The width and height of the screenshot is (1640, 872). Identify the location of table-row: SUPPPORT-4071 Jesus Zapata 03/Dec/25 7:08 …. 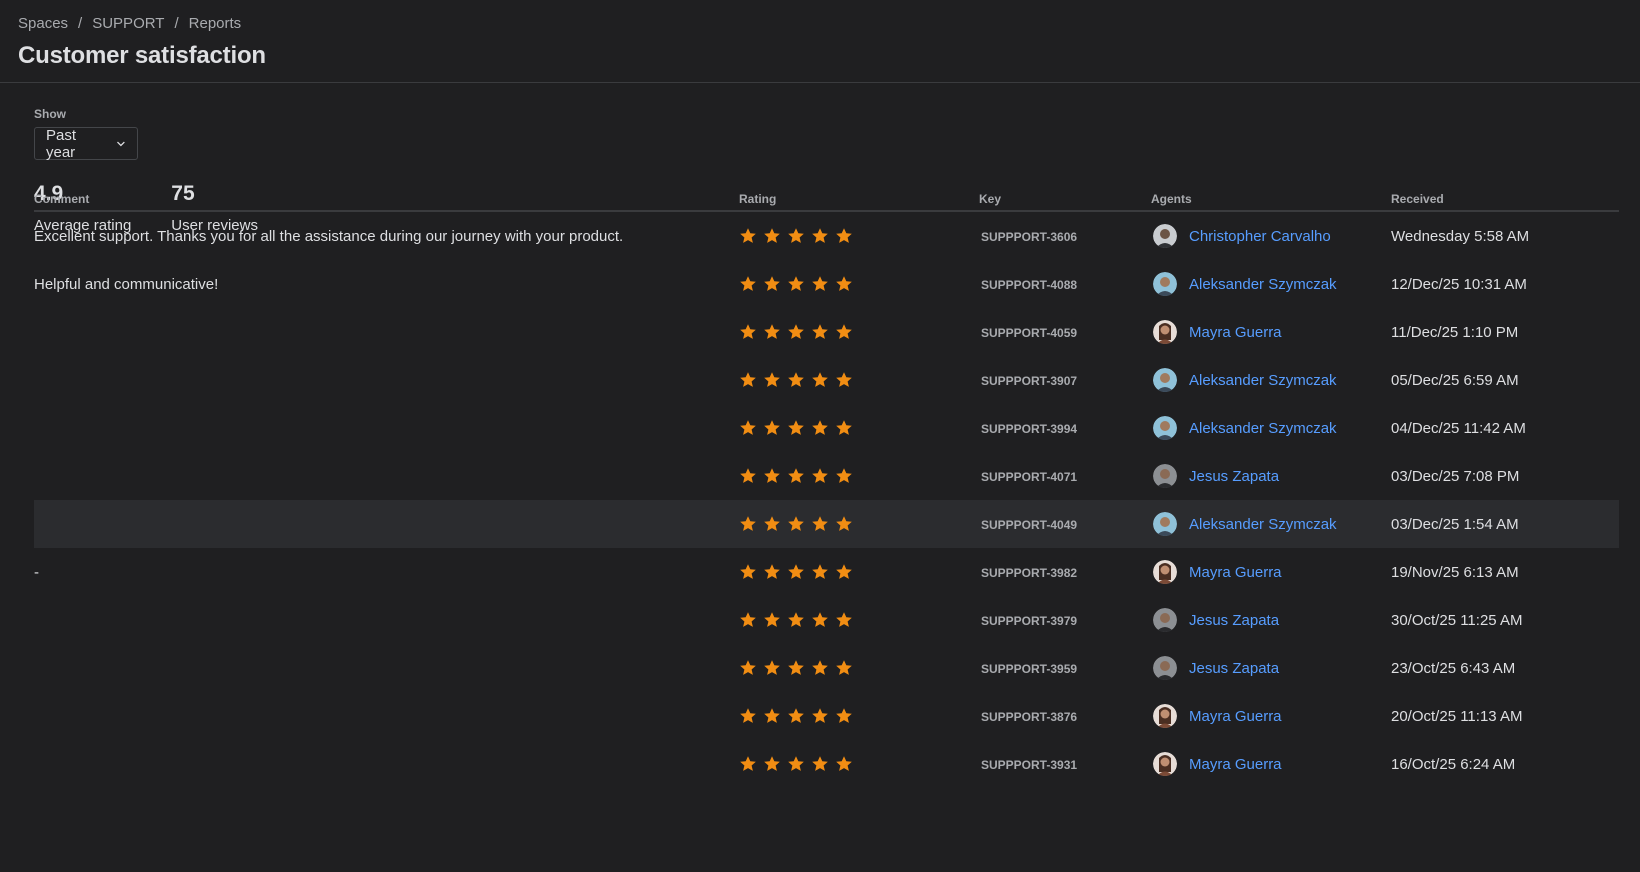
(826, 476).